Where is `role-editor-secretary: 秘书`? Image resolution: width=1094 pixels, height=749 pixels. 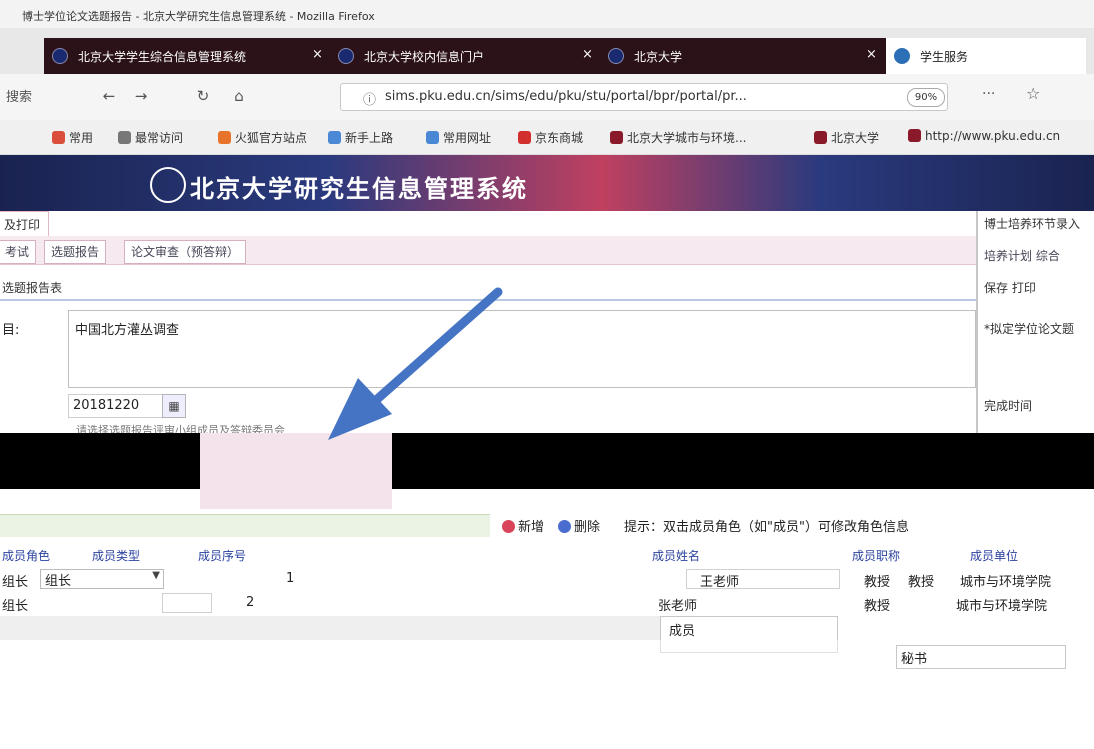
role-editor-secretary: 秘书 is located at coordinates (981, 657).